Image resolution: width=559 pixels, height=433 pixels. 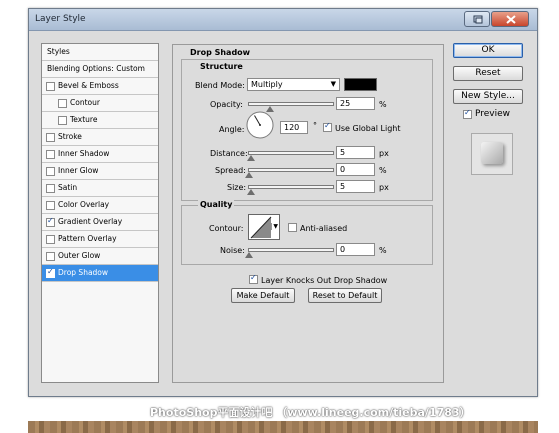 What do you see at coordinates (290, 190) in the screenshot?
I see `size-slider` at bounding box center [290, 190].